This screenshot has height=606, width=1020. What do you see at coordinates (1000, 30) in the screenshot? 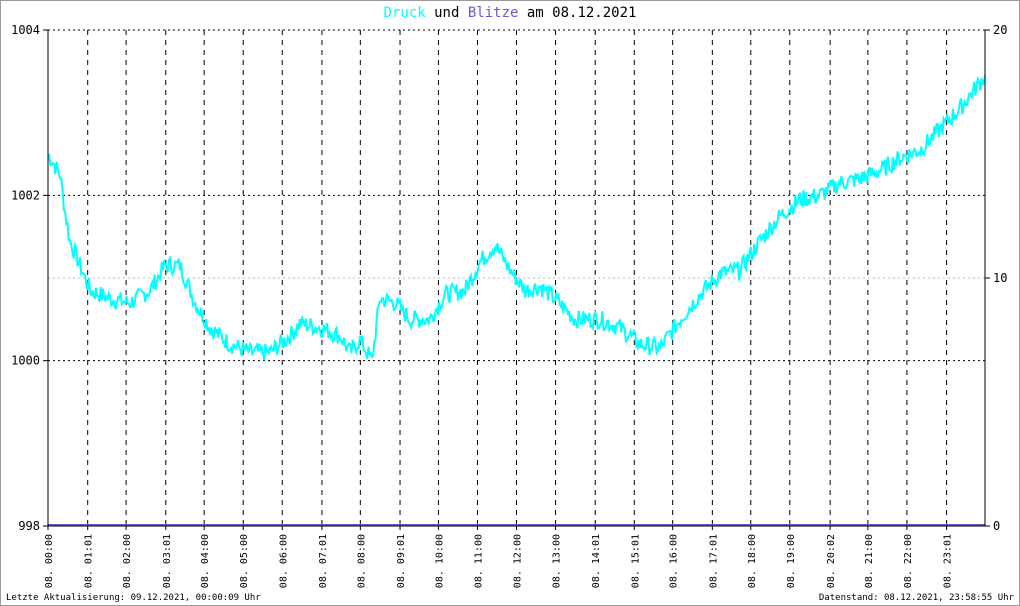
I see `y-right-tick-label: 20` at bounding box center [1000, 30].